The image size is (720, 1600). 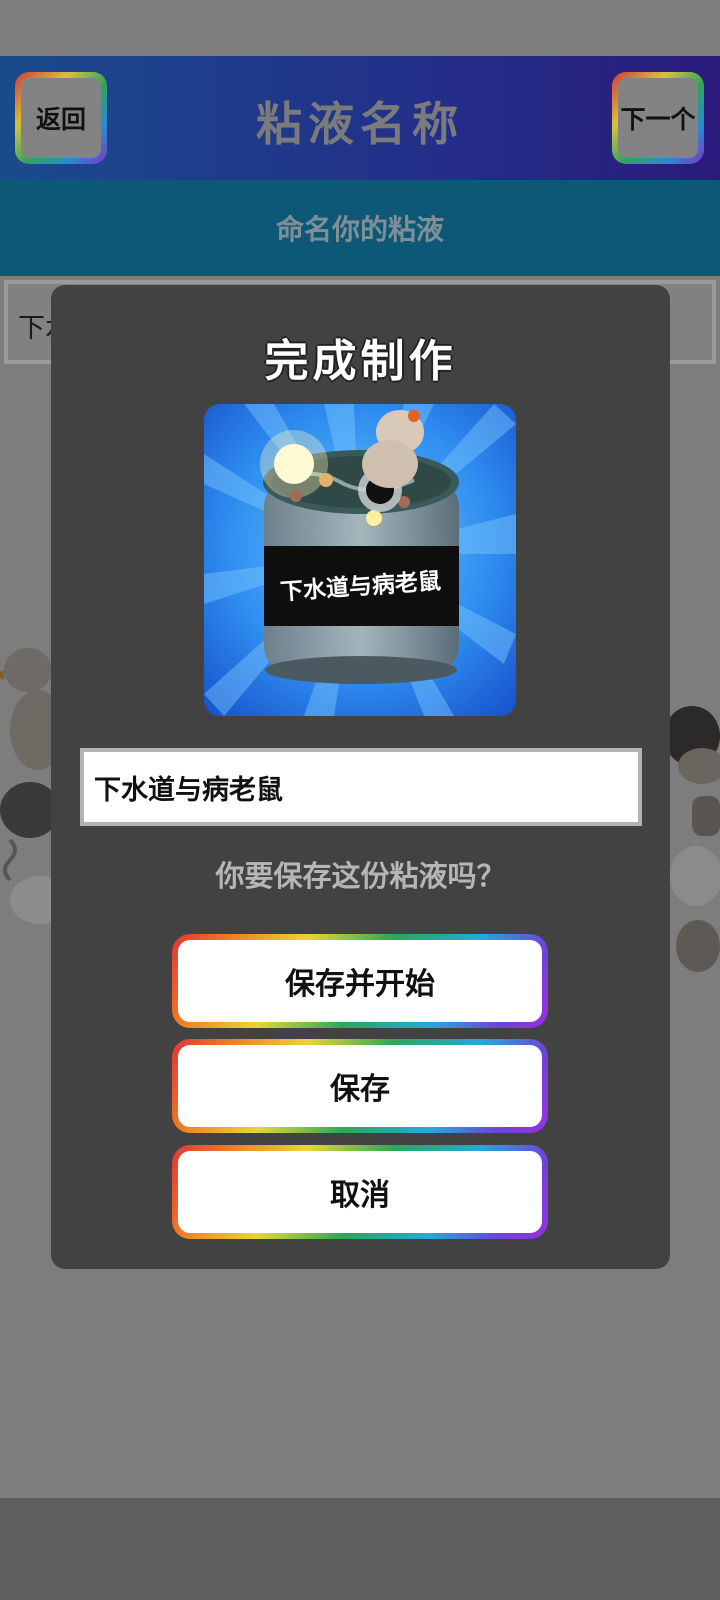 I want to click on slime-jar-preview: 下水道与病老鼠, so click(x=360, y=560).